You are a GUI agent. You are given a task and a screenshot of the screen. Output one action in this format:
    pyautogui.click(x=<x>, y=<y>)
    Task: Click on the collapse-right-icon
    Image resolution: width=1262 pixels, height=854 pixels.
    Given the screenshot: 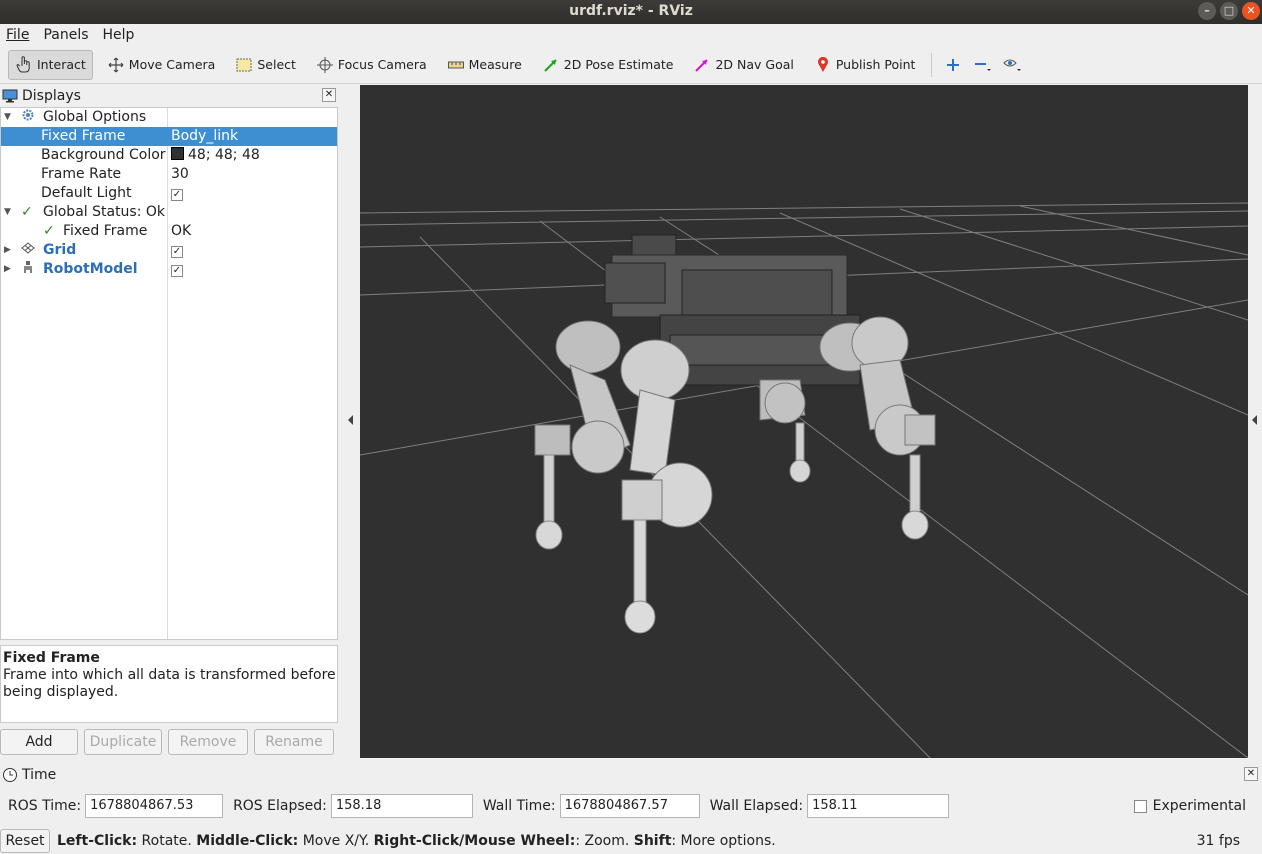 What is the action you would take?
    pyautogui.click(x=1254, y=420)
    